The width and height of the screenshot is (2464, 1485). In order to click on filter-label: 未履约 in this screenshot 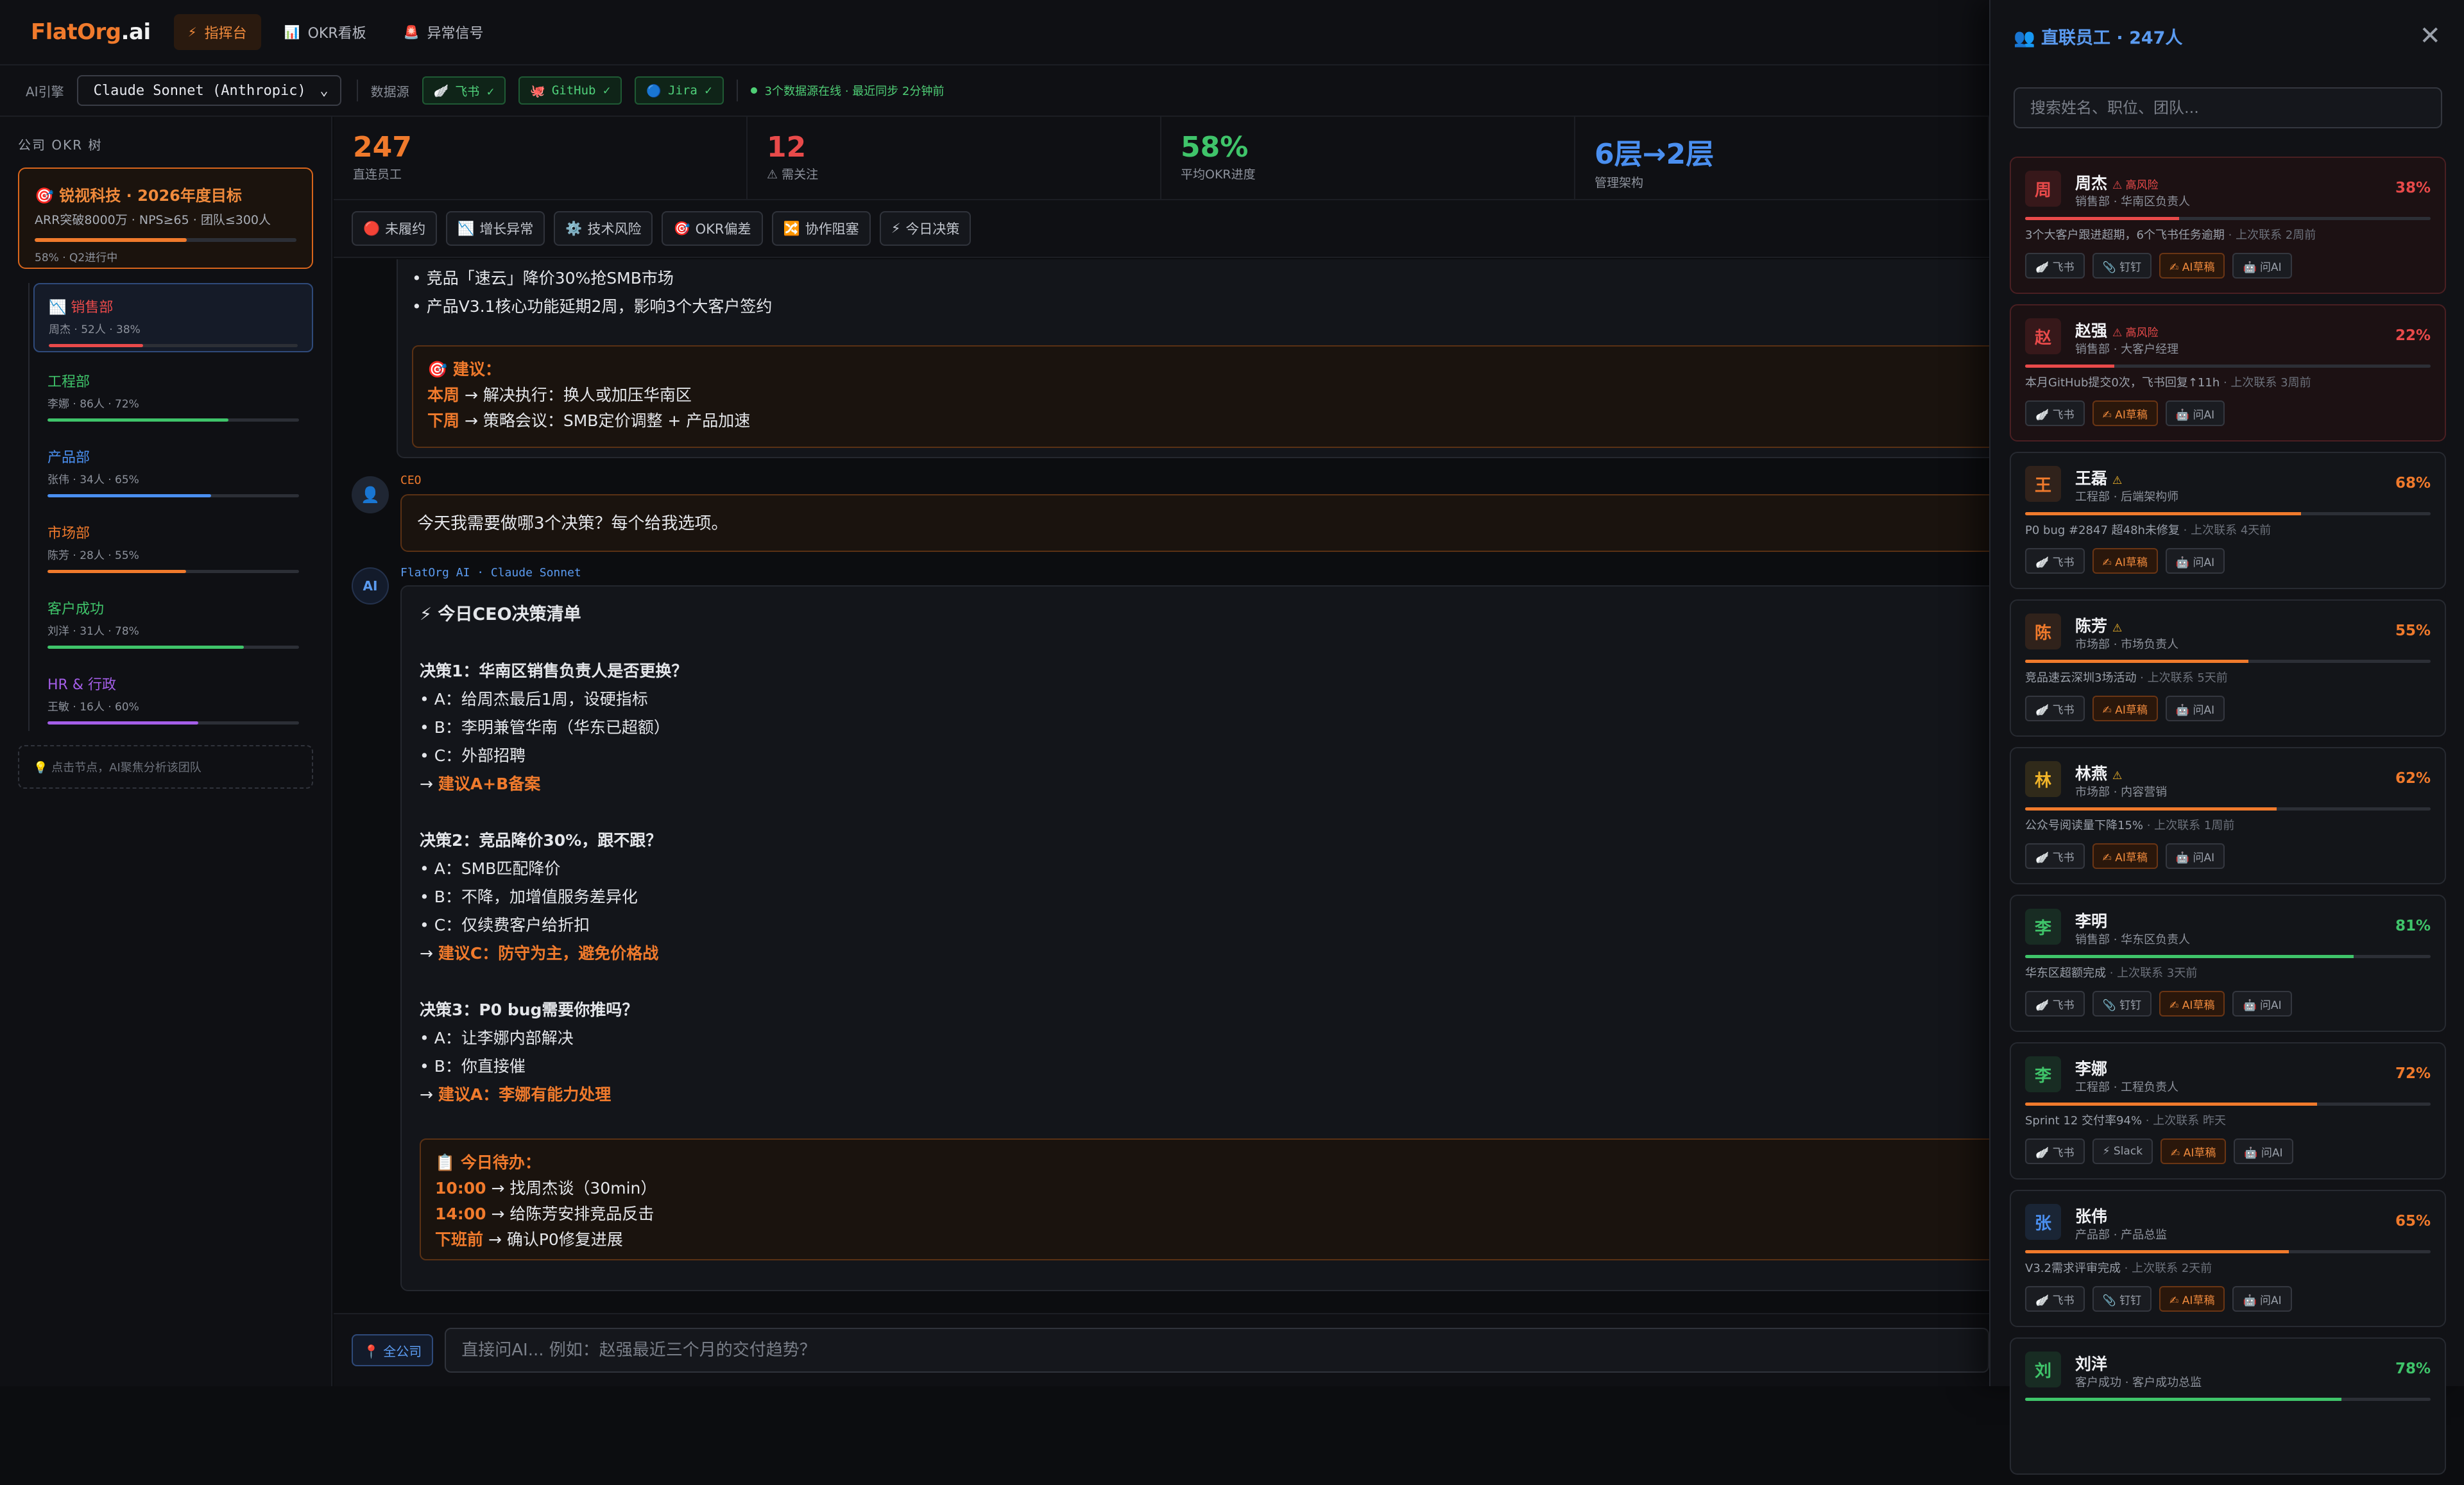, I will do `click(406, 229)`.